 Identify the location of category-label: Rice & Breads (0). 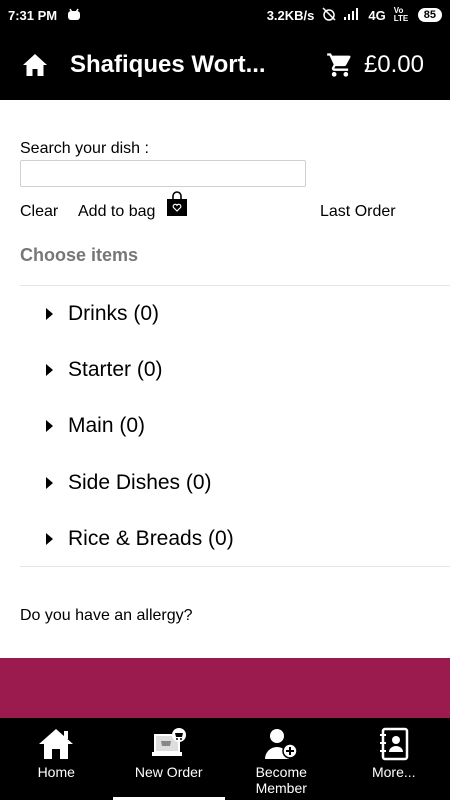
(151, 538).